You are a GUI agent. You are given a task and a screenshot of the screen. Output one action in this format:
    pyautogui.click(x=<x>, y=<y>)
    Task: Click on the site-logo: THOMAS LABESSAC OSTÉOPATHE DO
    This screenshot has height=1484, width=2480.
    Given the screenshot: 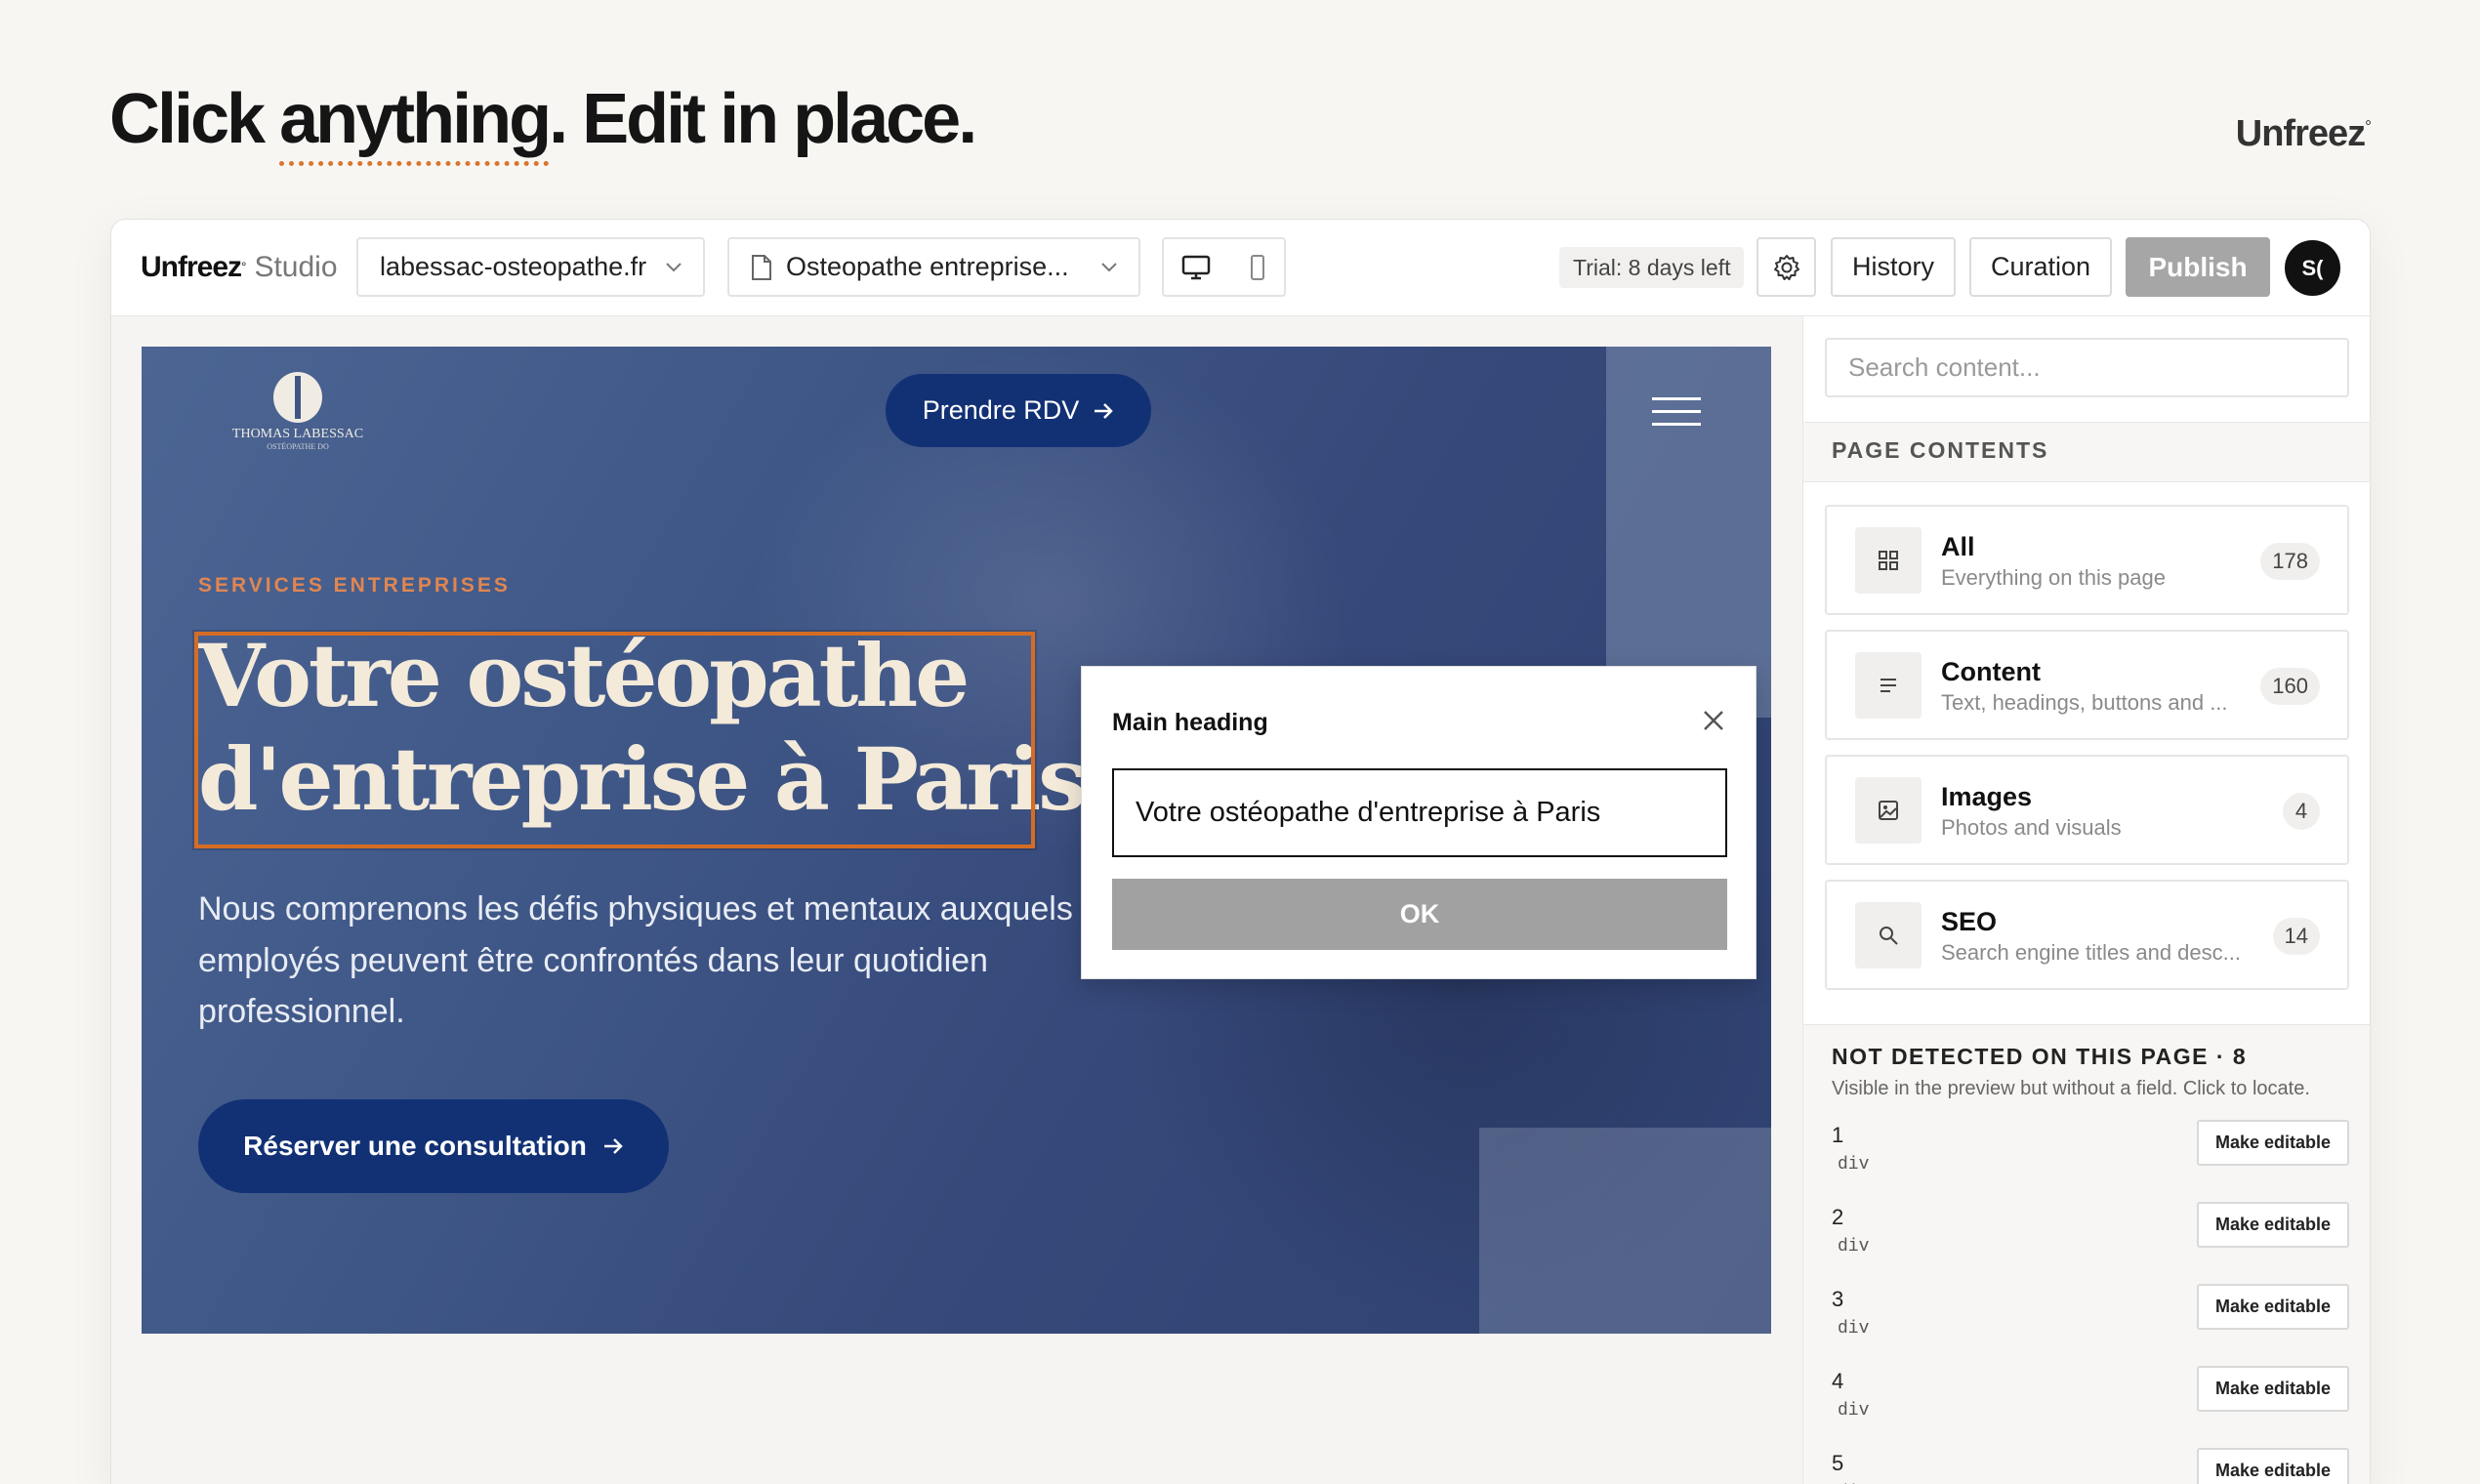 What is the action you would take?
    pyautogui.click(x=297, y=412)
    